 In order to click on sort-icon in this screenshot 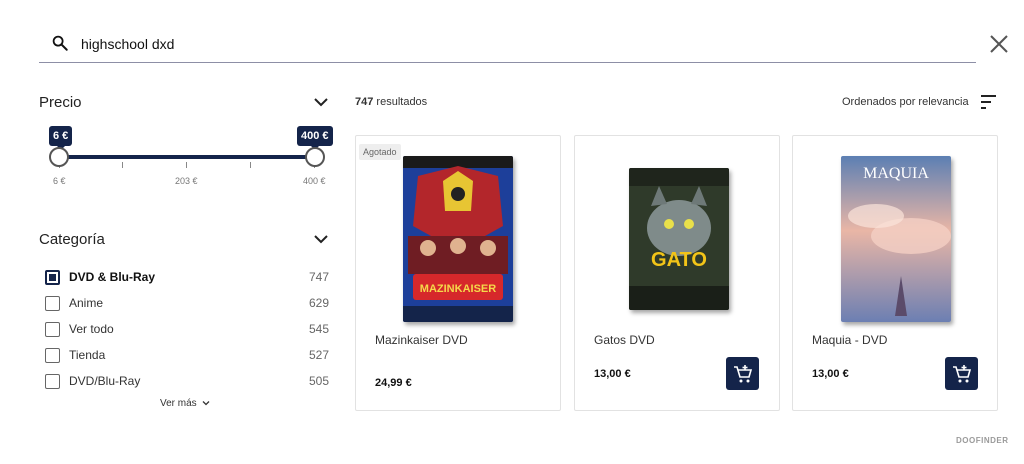, I will do `click(988, 102)`.